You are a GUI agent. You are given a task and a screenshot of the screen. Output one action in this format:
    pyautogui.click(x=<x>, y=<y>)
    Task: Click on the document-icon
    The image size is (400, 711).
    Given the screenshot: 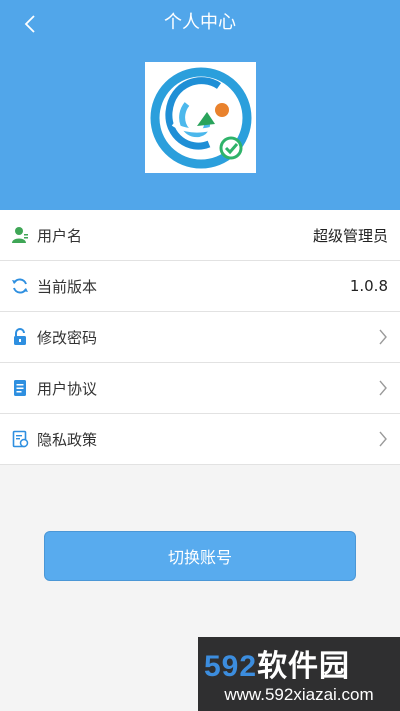 What is the action you would take?
    pyautogui.click(x=20, y=388)
    